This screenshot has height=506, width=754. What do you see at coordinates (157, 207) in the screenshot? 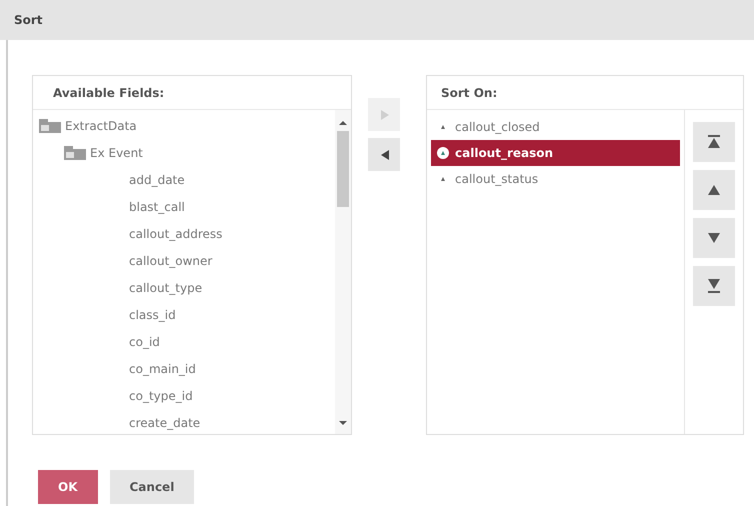
I see `field-item: blast_call` at bounding box center [157, 207].